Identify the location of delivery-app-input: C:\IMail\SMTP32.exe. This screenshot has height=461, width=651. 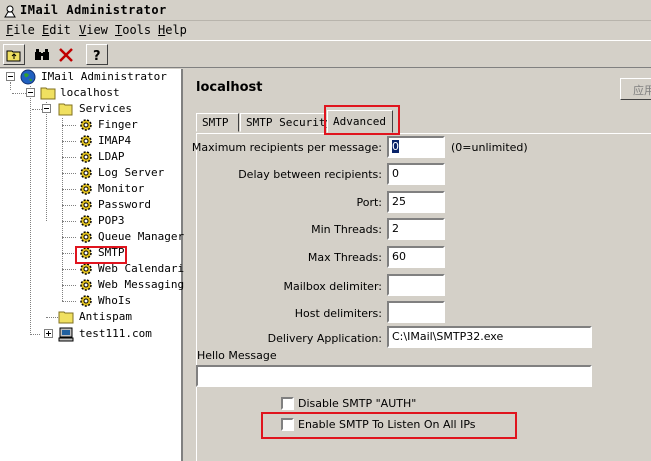
(489, 337).